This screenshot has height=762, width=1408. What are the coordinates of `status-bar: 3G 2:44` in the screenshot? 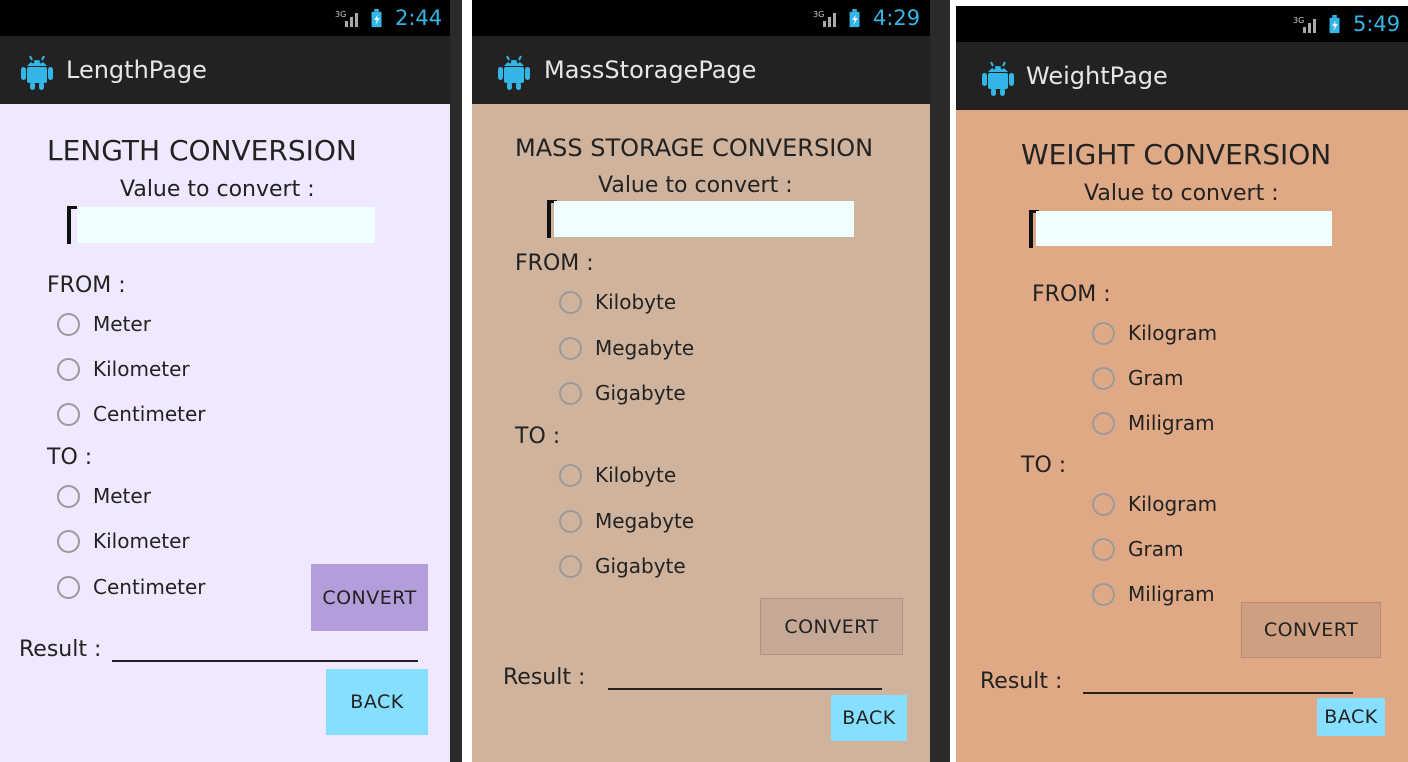 It's located at (225, 18).